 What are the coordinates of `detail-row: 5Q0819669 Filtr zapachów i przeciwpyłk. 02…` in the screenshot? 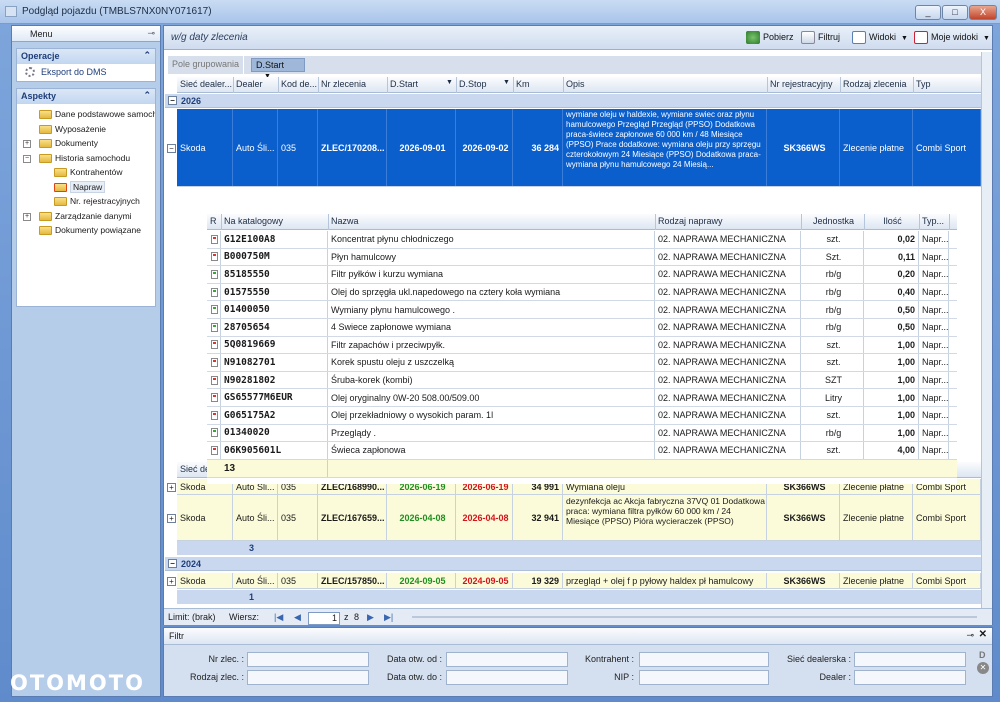 It's located at (582, 345).